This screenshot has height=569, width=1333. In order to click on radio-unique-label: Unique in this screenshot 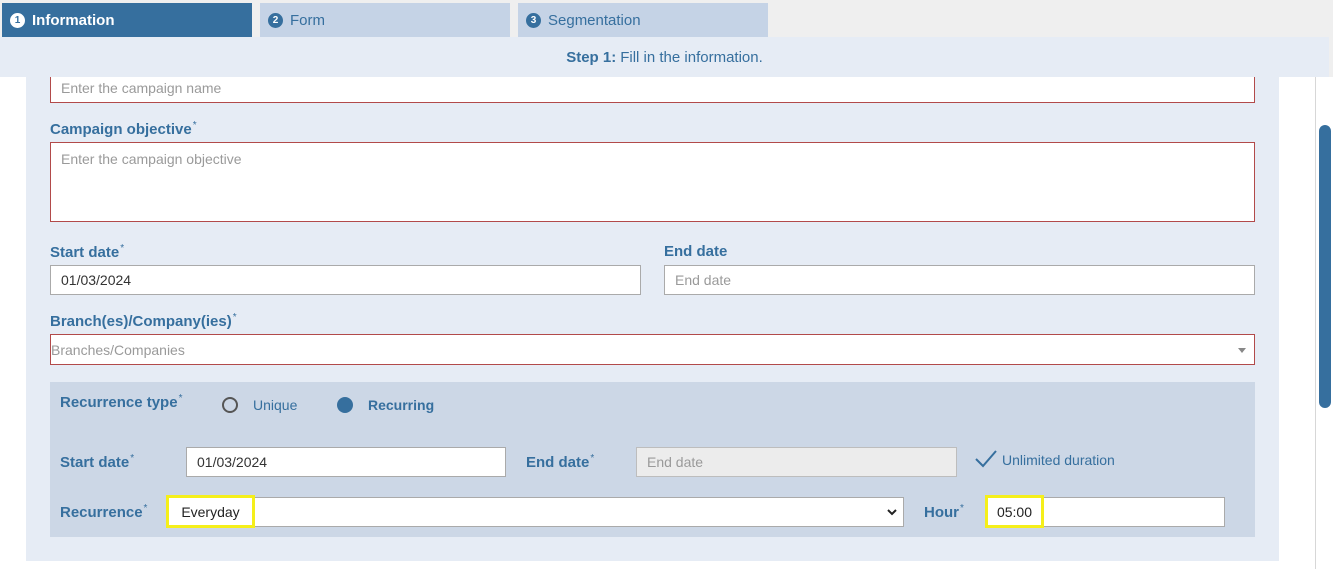, I will do `click(275, 405)`.